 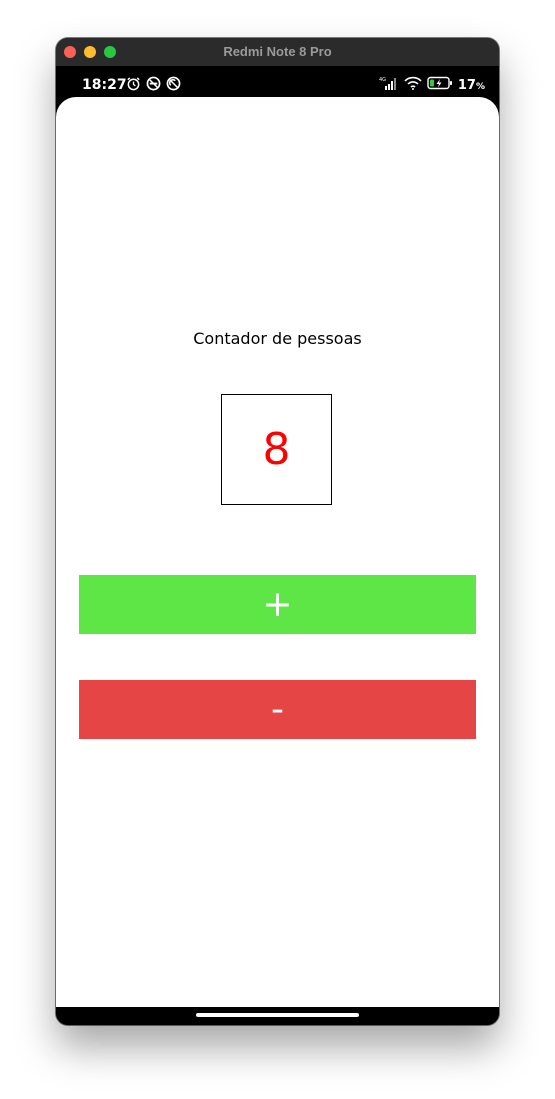 What do you see at coordinates (173, 83) in the screenshot?
I see `sync-off-icon` at bounding box center [173, 83].